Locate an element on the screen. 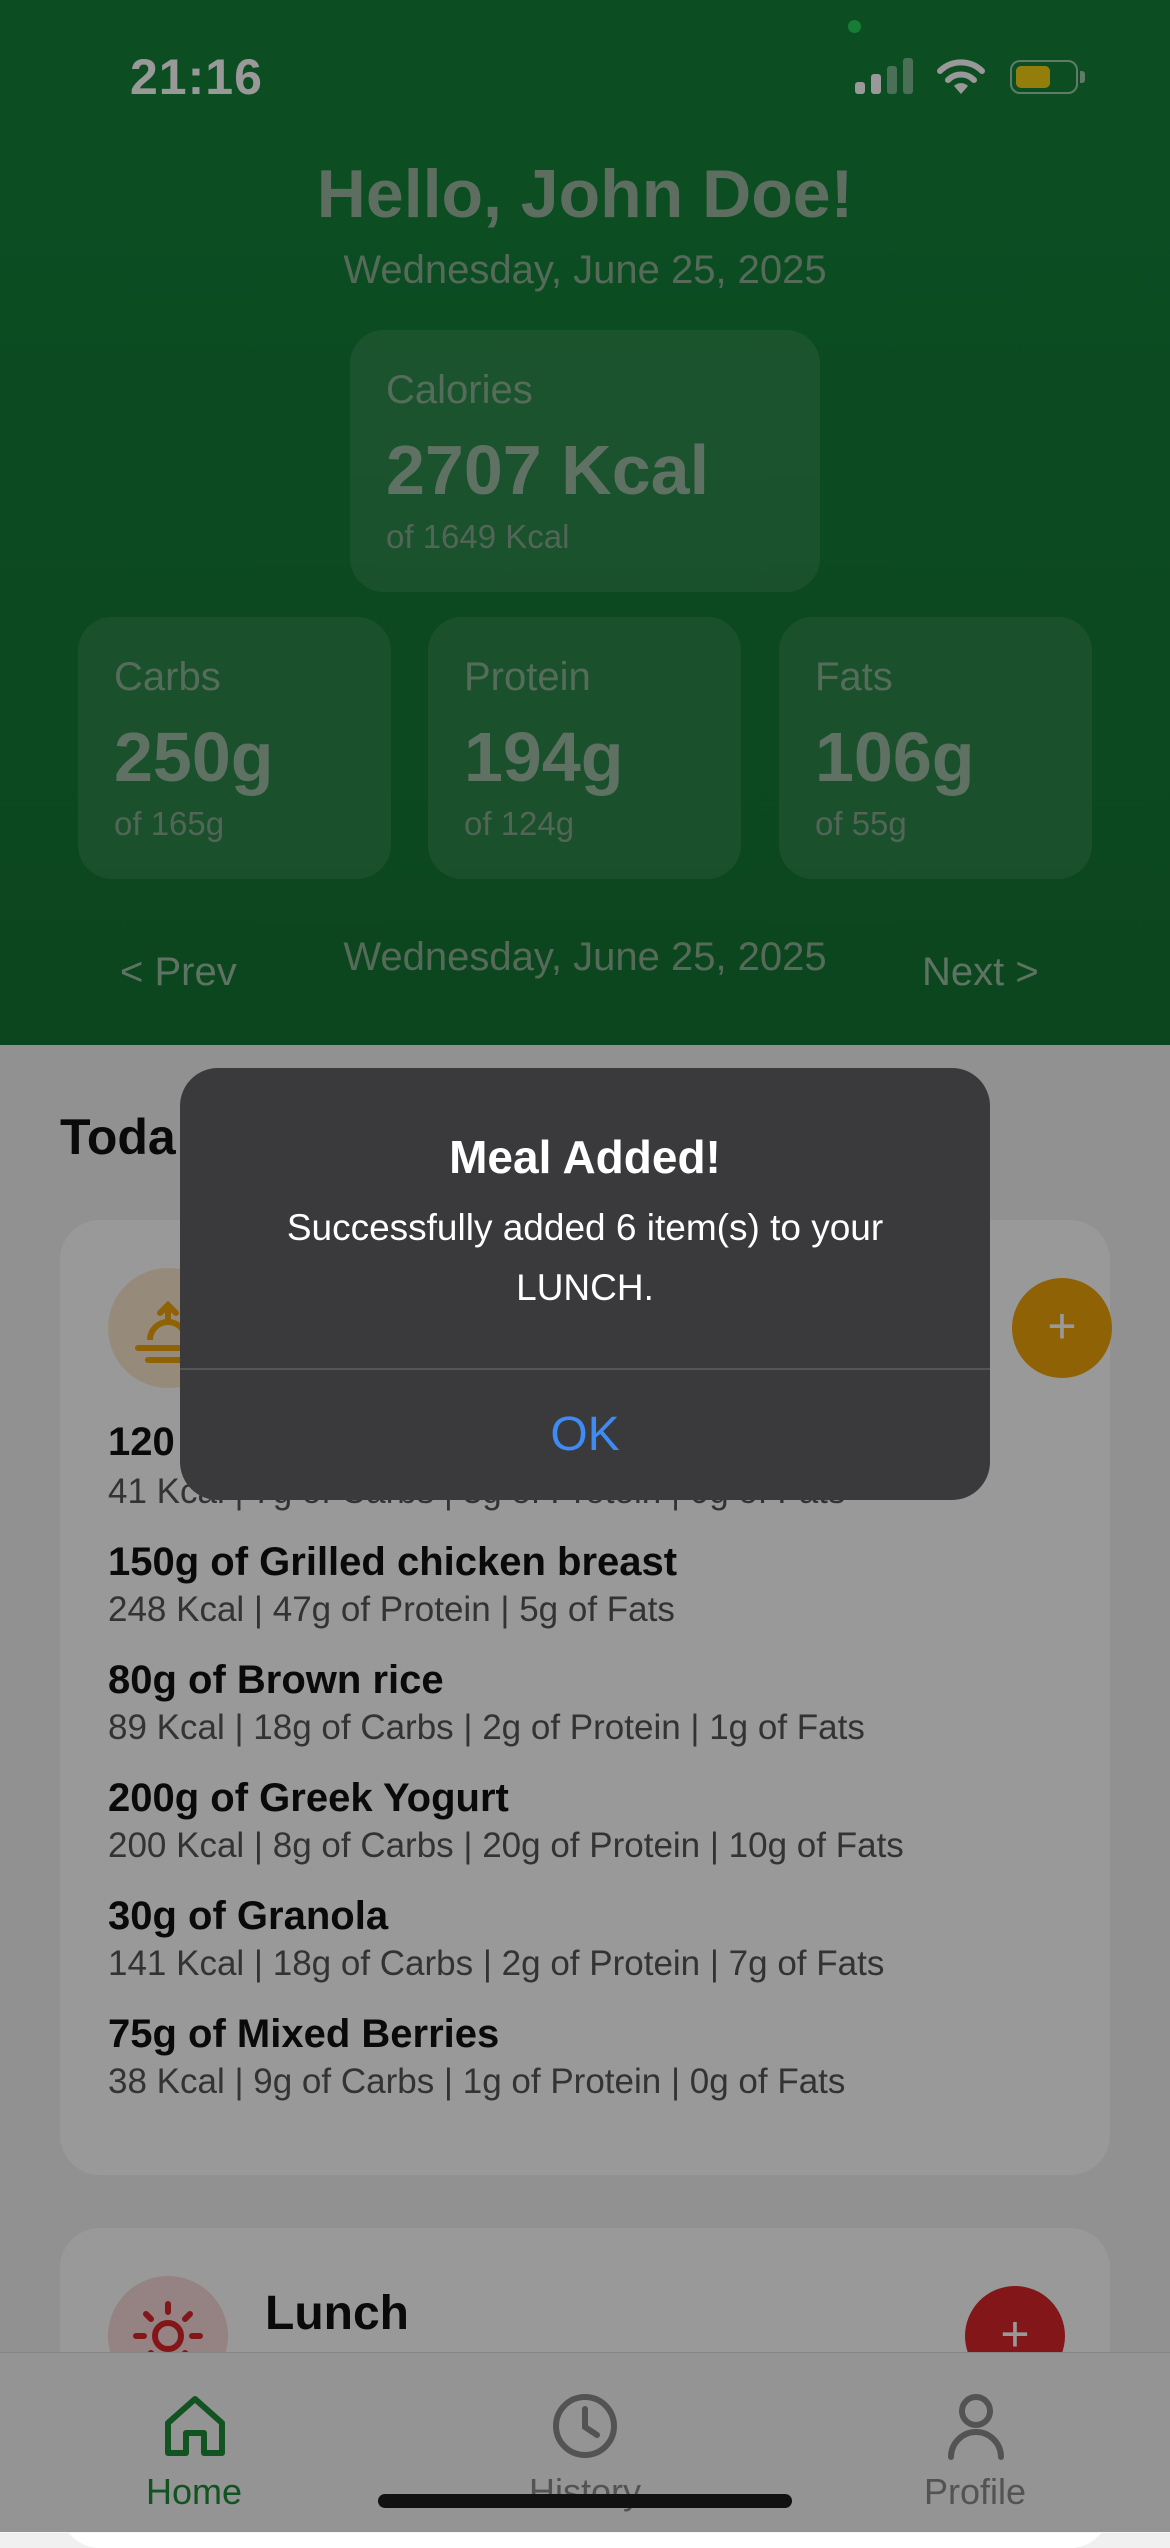 This screenshot has height=2548, width=1170. alert-title: Meal Added! is located at coordinates (585, 1157).